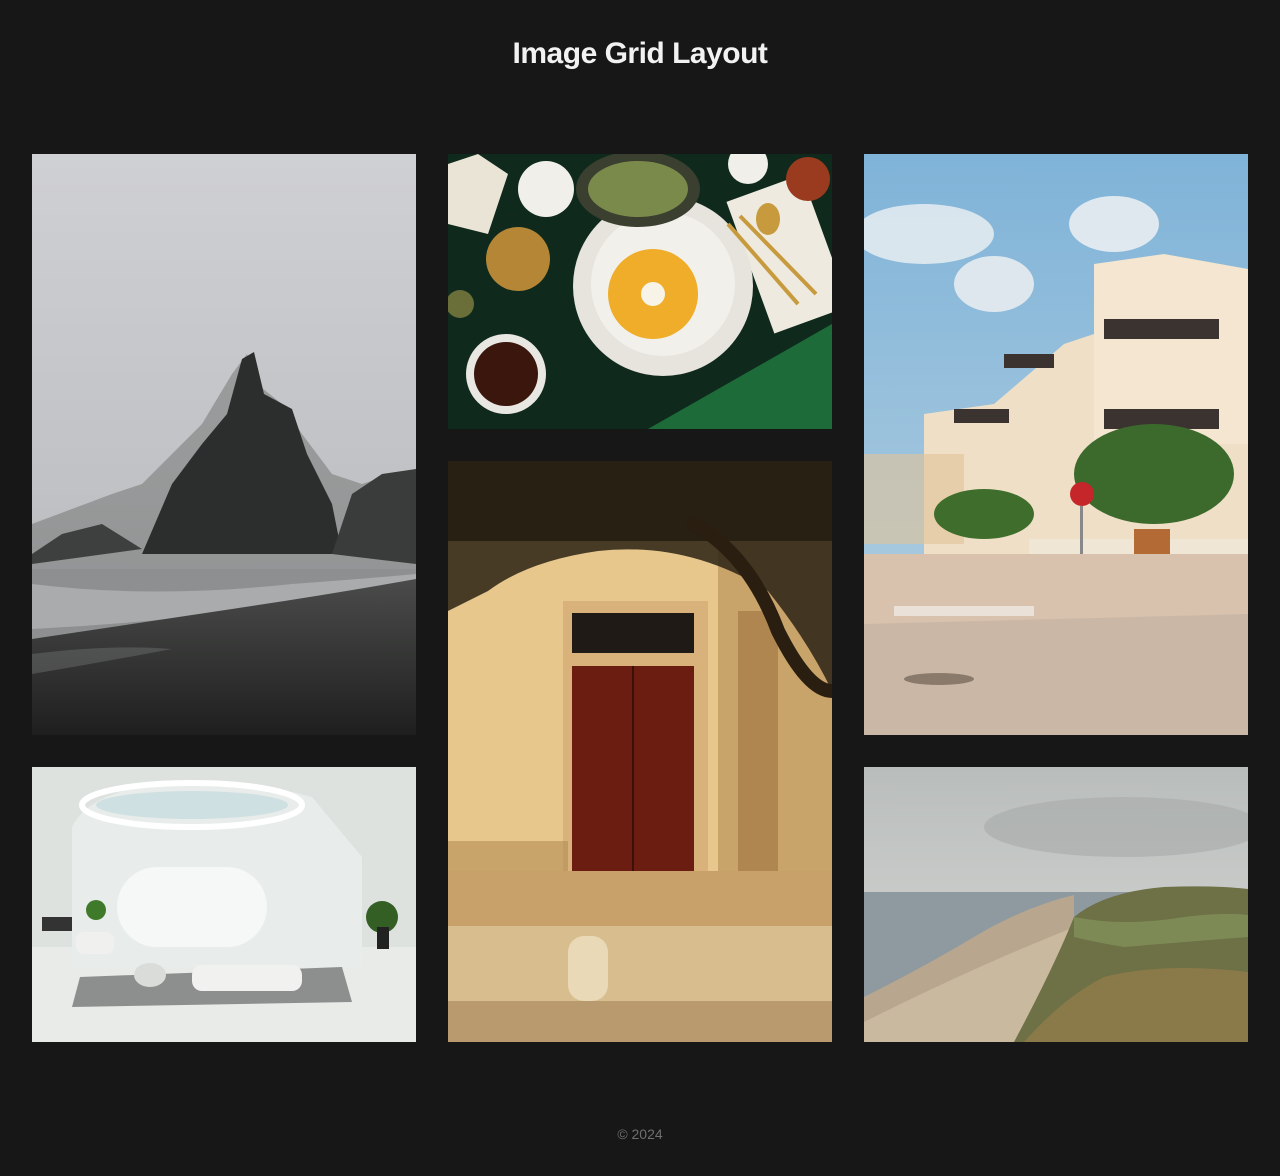 The width and height of the screenshot is (1280, 1176). I want to click on white-living-room-image, so click(224, 904).